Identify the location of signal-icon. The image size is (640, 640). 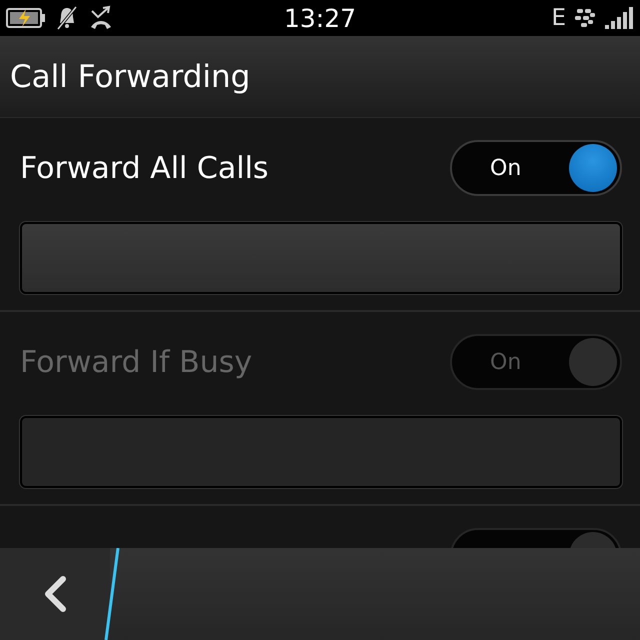
(619, 18).